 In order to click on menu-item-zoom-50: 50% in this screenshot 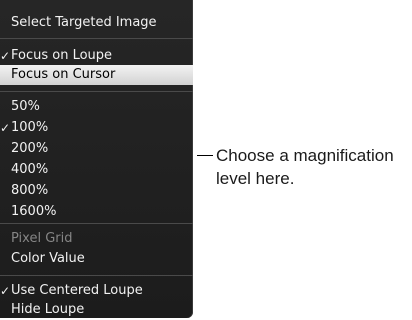, I will do `click(96, 107)`.